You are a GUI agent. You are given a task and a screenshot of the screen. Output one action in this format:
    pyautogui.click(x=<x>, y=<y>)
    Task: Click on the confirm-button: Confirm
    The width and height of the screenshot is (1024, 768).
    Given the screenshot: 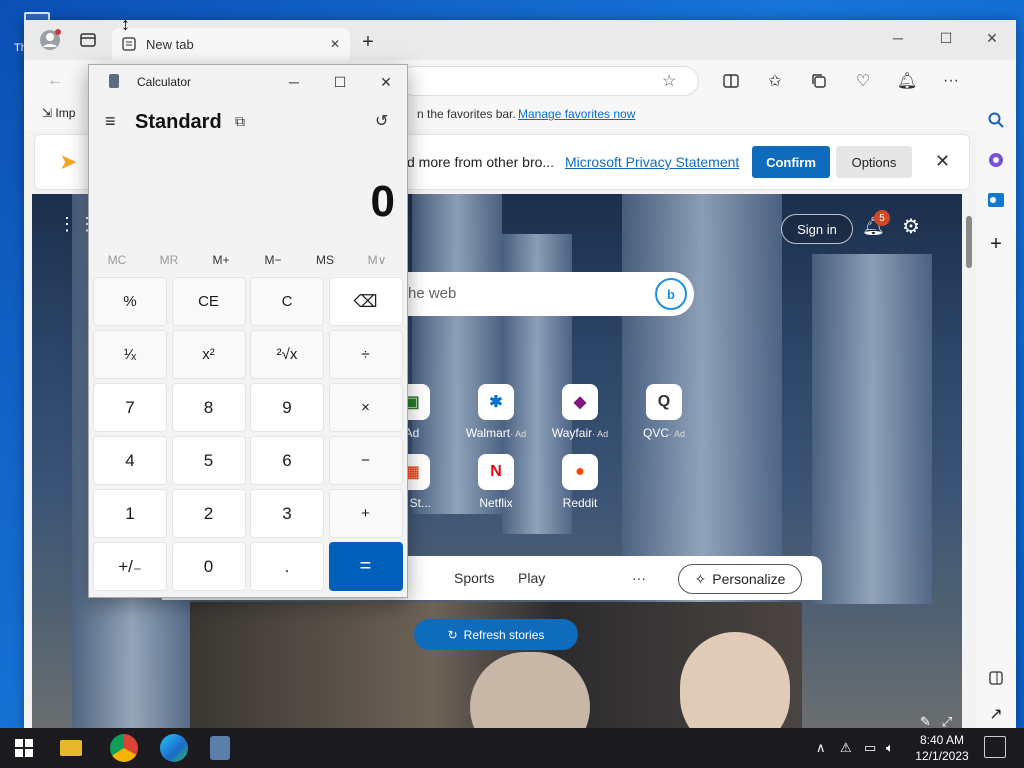 What is the action you would take?
    pyautogui.click(x=791, y=162)
    